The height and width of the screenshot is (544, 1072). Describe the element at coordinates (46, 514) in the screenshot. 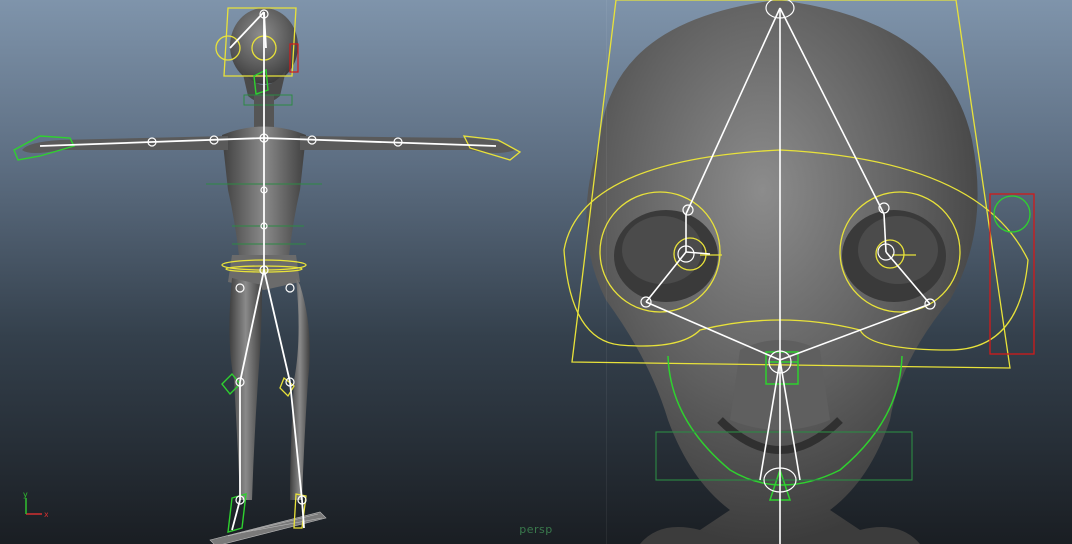

I see `axis-x-label: x` at that location.